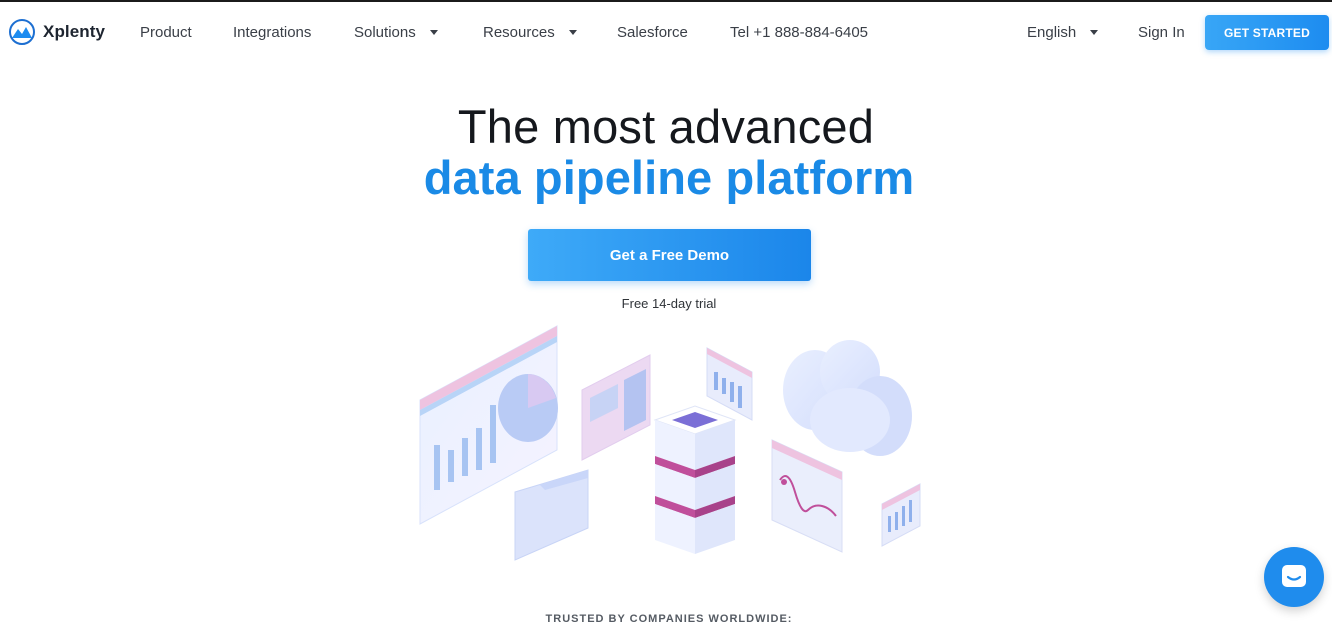 The image size is (1332, 623). I want to click on nav-item-integrations: Integrations, so click(272, 32).